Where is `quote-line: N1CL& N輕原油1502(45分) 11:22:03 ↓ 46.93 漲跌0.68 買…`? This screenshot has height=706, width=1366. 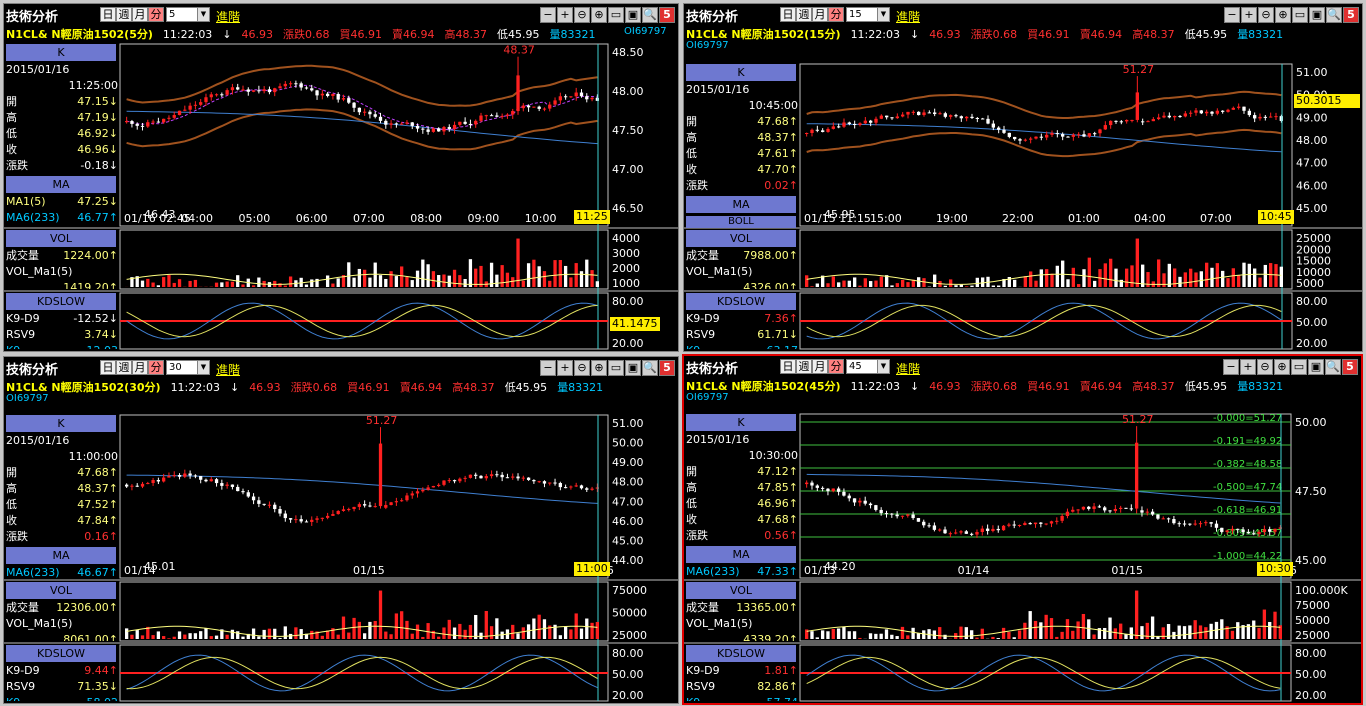 quote-line: N1CL& N輕原油1502(45分) 11:22:03 ↓ 46.93 漲跌0.68 買… is located at coordinates (989, 385).